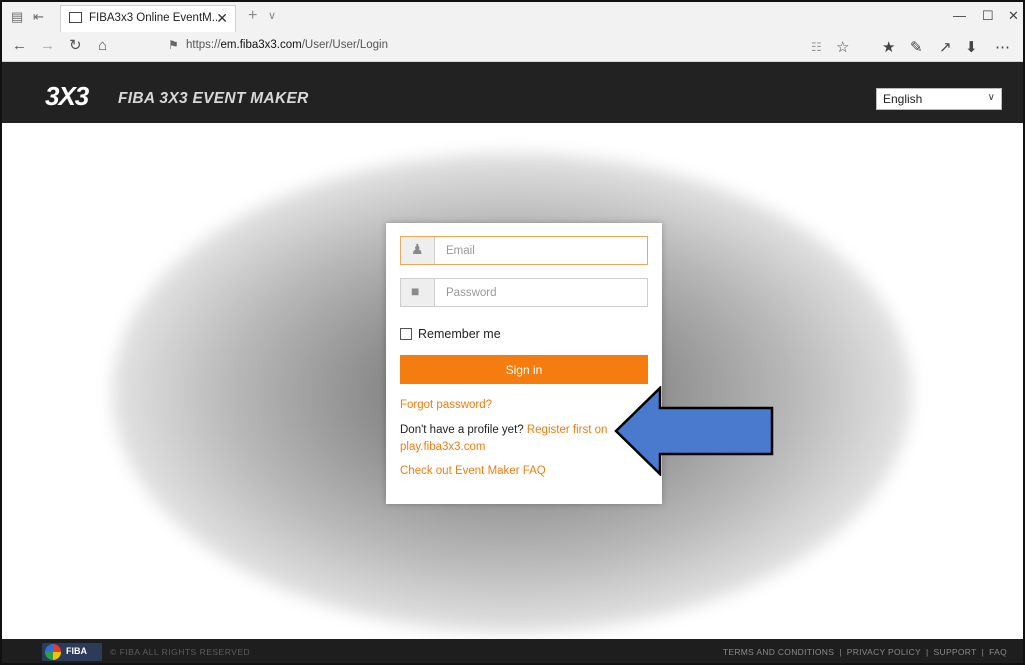 The height and width of the screenshot is (665, 1025). I want to click on tab-list-icon: ∨, so click(272, 15).